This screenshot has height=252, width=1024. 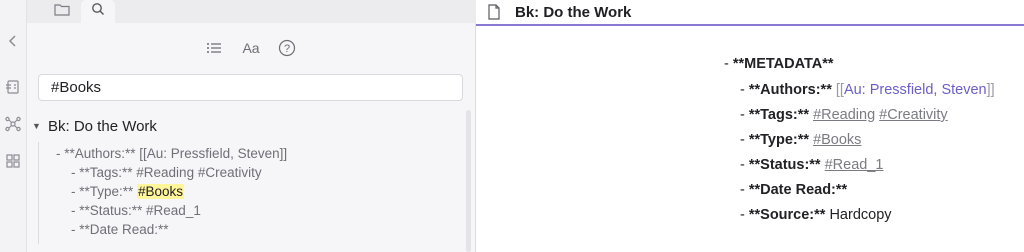 I want to click on folder-icon, so click(x=62, y=12).